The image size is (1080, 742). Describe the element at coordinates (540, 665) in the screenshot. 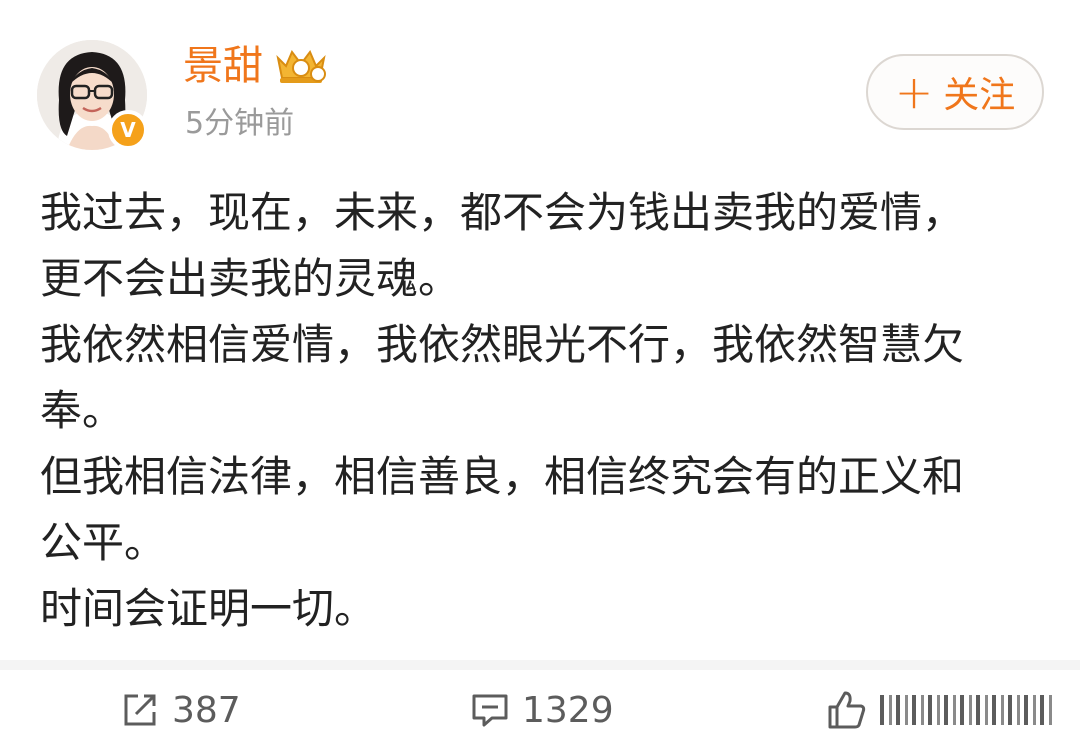

I see `action-bar-divider` at that location.